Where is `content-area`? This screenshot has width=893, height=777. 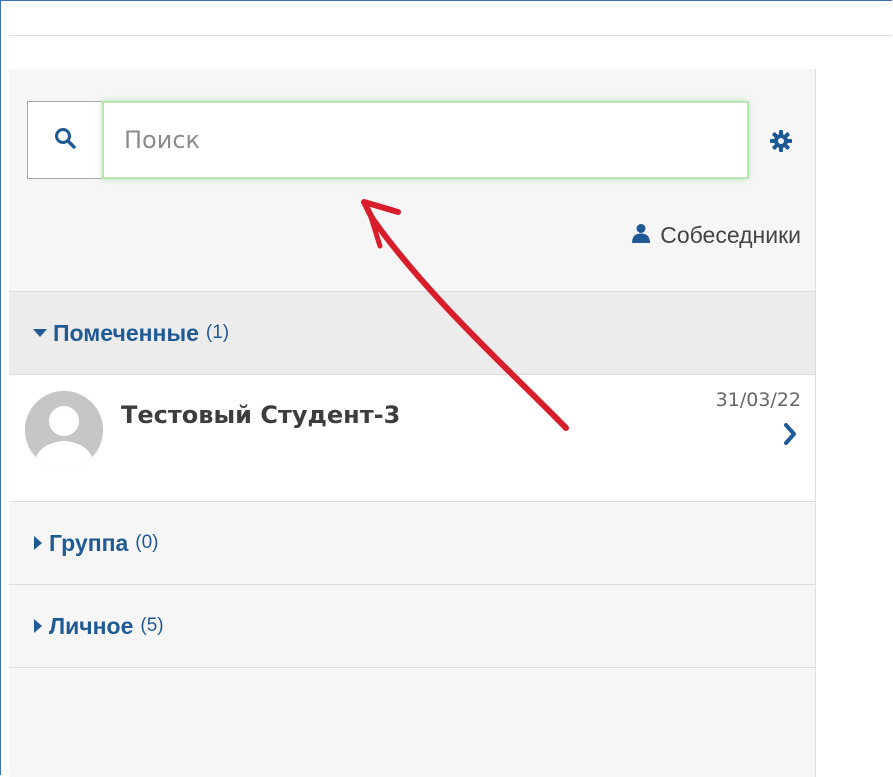
content-area is located at coordinates (854, 422).